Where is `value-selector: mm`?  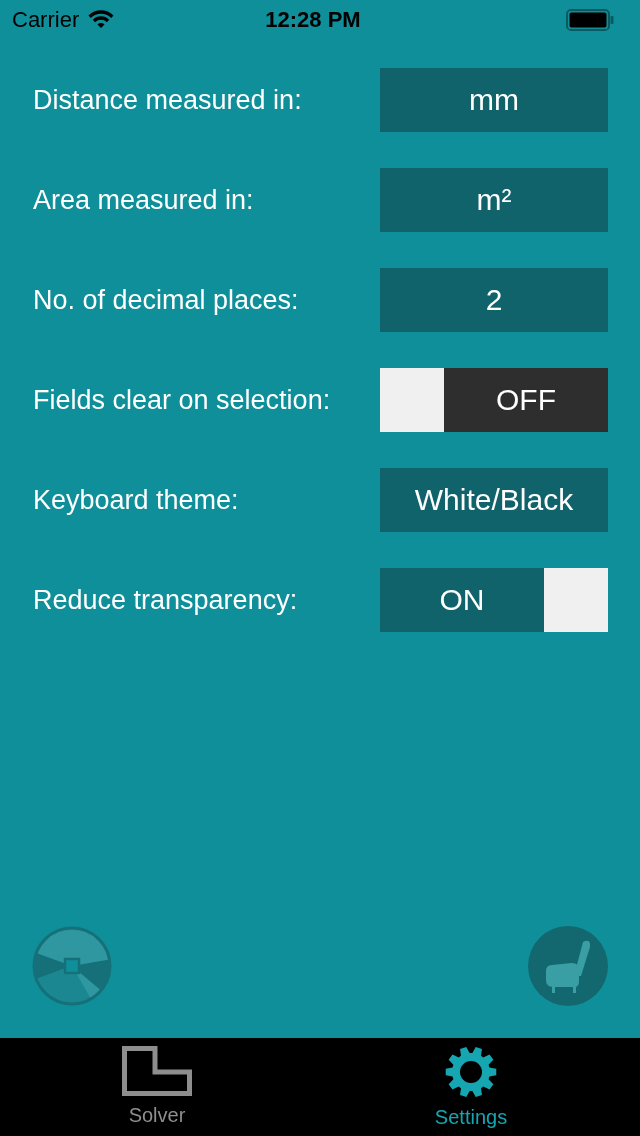
value-selector: mm is located at coordinates (494, 100).